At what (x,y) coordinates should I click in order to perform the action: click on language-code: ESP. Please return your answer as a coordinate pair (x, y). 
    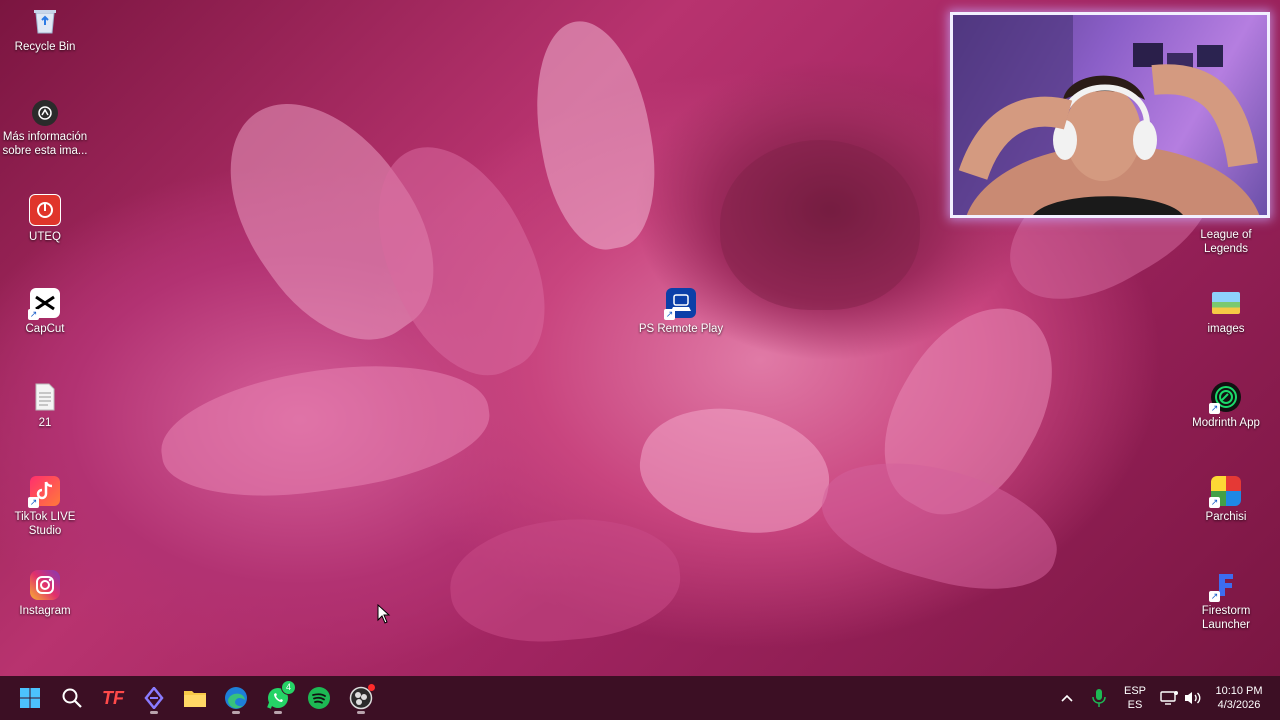
    Looking at the image, I should click on (1134, 691).